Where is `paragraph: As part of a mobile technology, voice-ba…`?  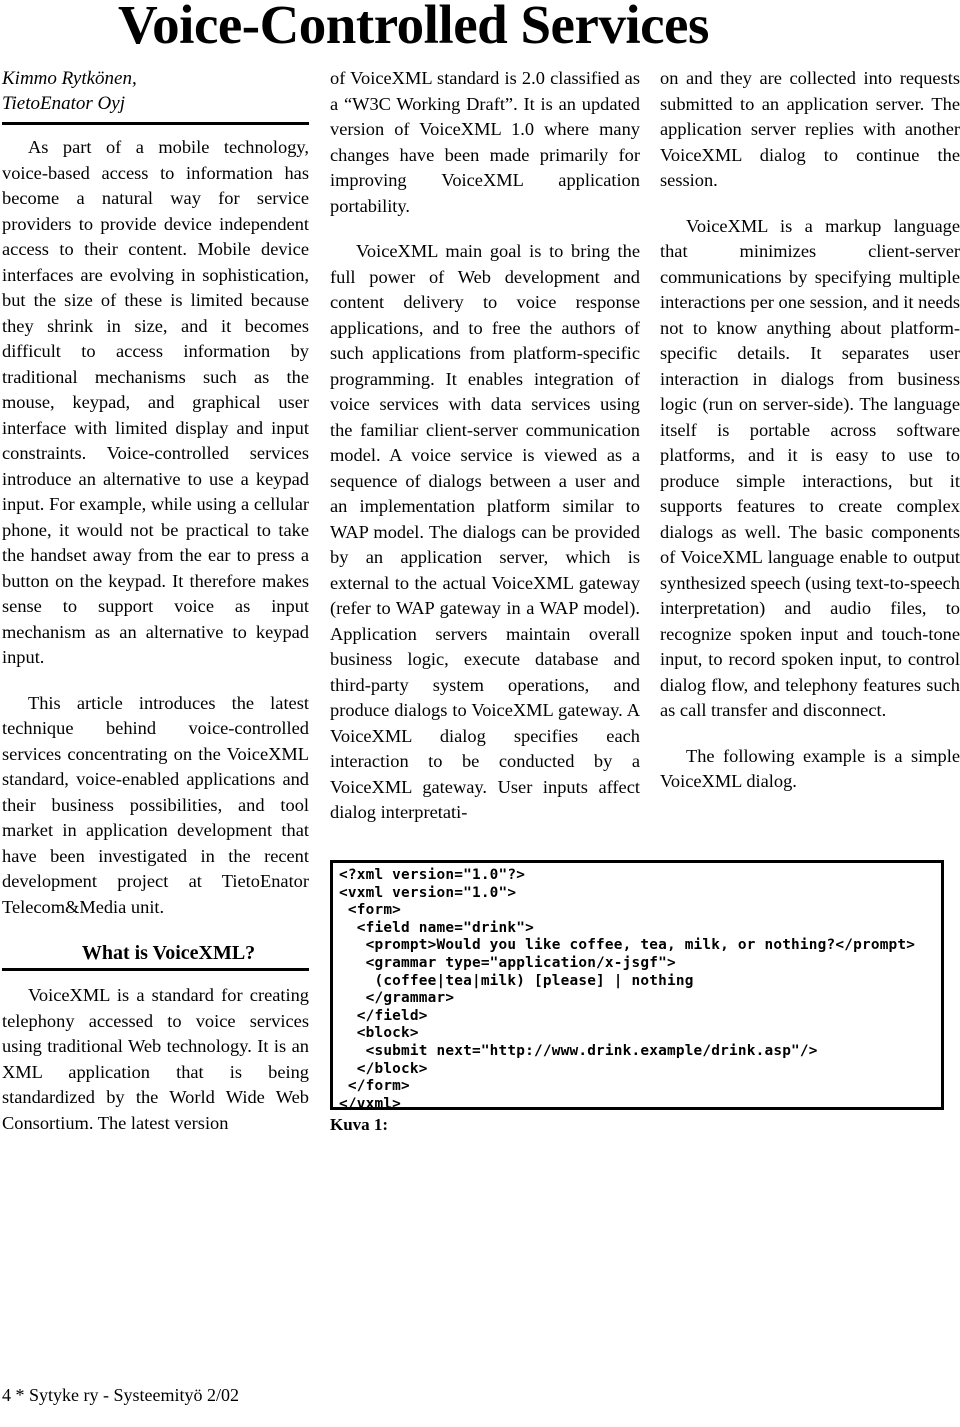
paragraph: As part of a mobile technology, voice-ba… is located at coordinates (155, 402).